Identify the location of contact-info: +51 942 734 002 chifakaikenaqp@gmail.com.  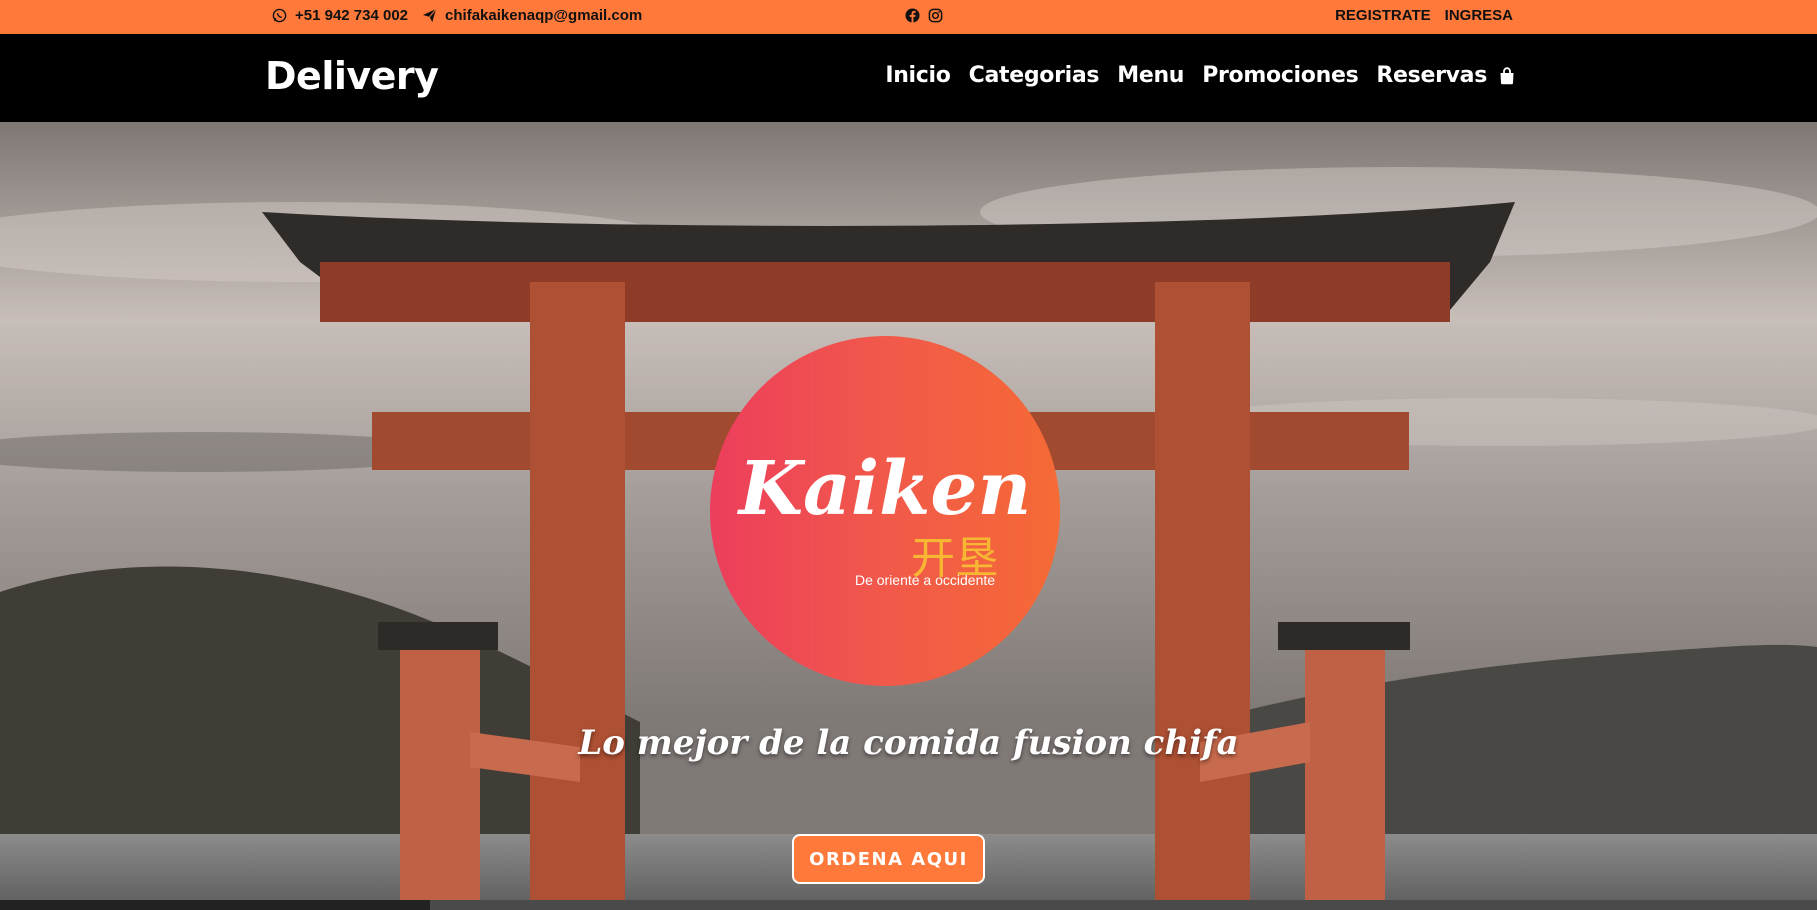
(460, 15).